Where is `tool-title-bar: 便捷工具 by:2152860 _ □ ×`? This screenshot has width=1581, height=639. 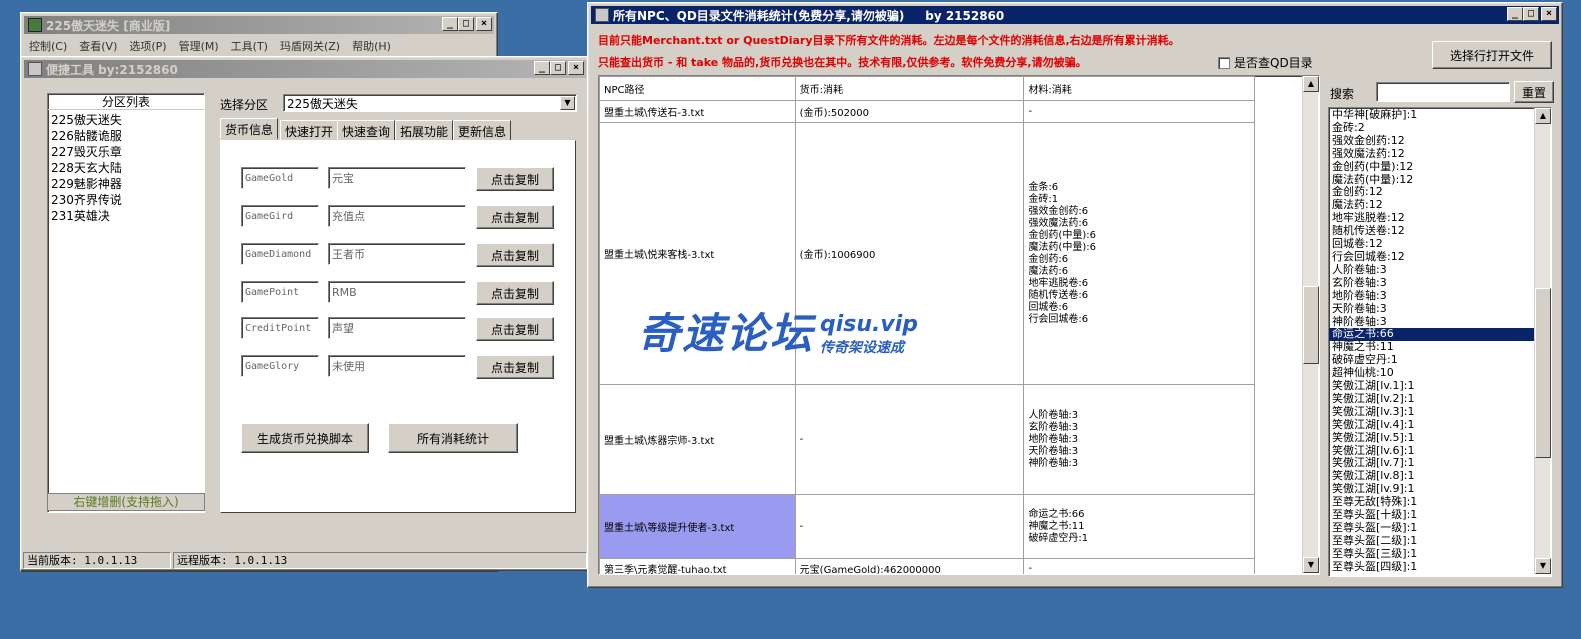 tool-title-bar: 便捷工具 by:2152860 _ □ × is located at coordinates (305, 69).